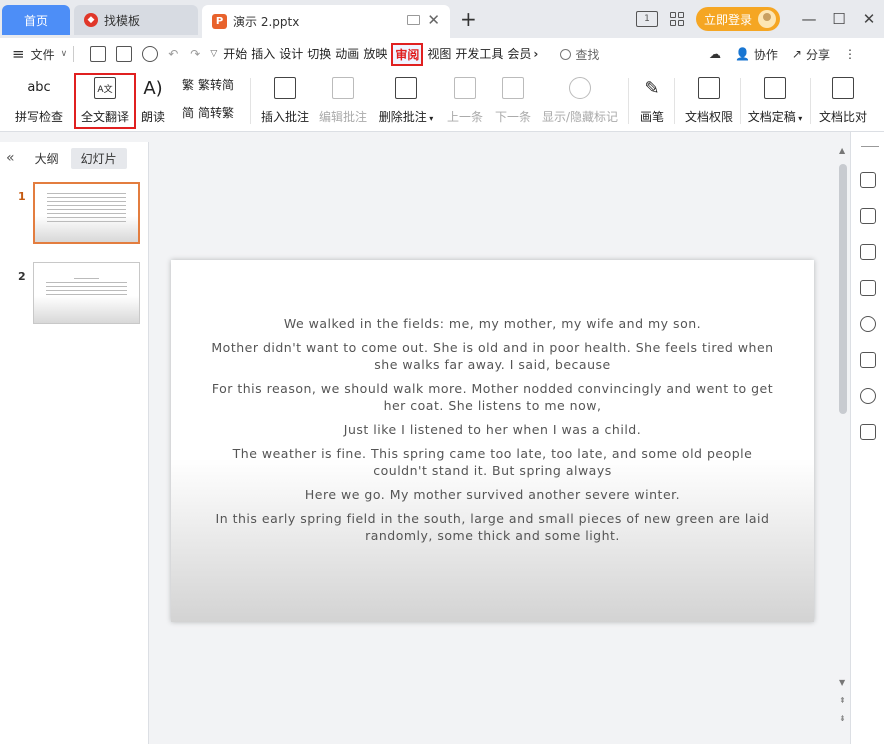 This screenshot has width=884, height=744. I want to click on delete-comment-icon, so click(406, 88).